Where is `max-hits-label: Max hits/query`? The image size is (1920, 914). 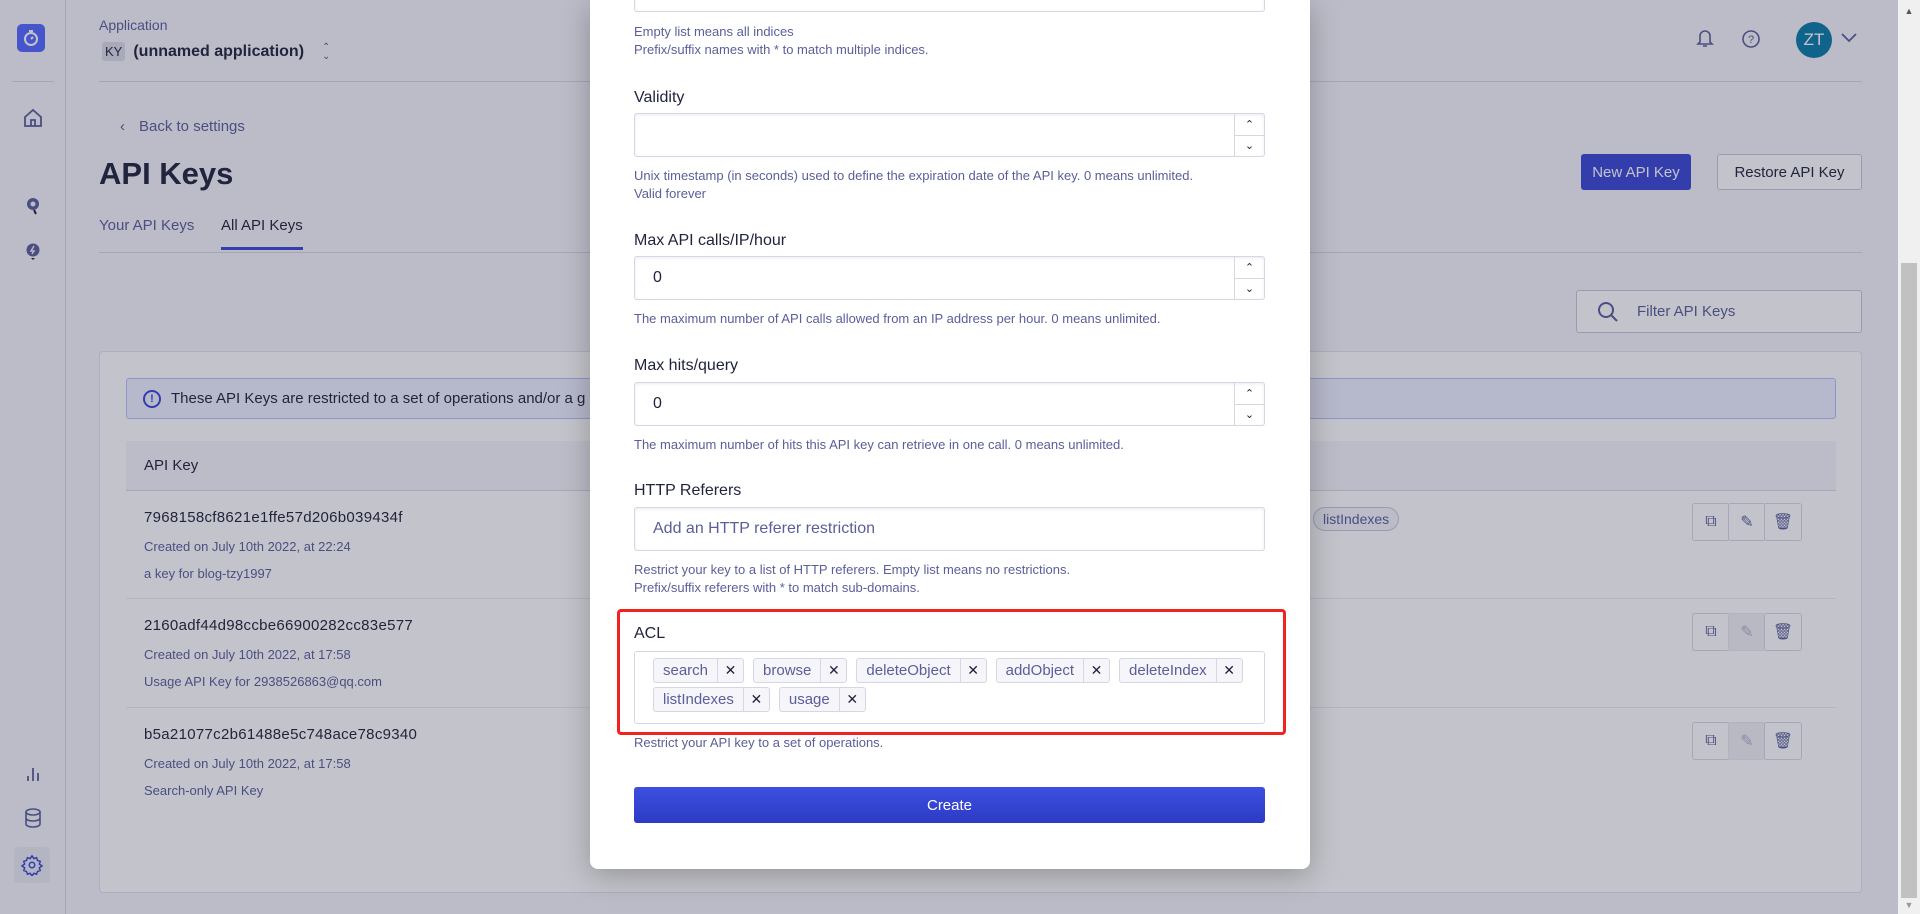
max-hits-label: Max hits/query is located at coordinates (686, 365).